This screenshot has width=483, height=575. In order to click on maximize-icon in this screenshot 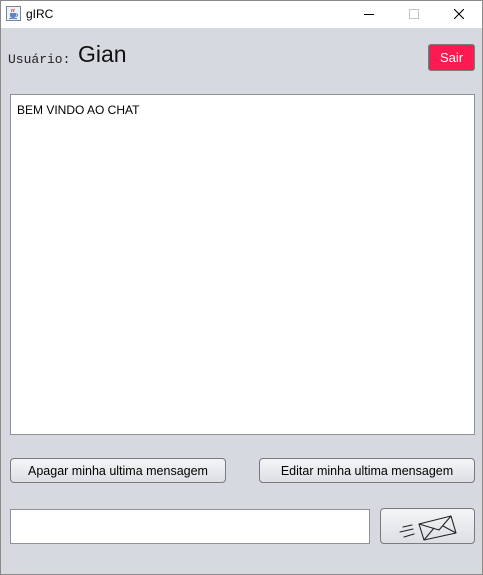, I will do `click(414, 14)`.